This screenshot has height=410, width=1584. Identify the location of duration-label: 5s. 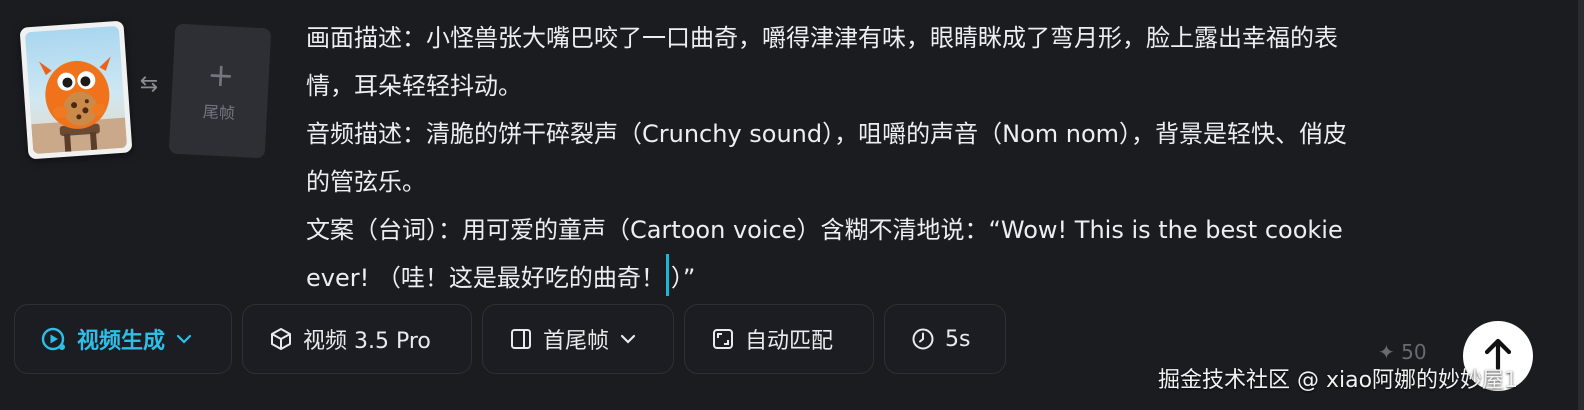
(958, 339).